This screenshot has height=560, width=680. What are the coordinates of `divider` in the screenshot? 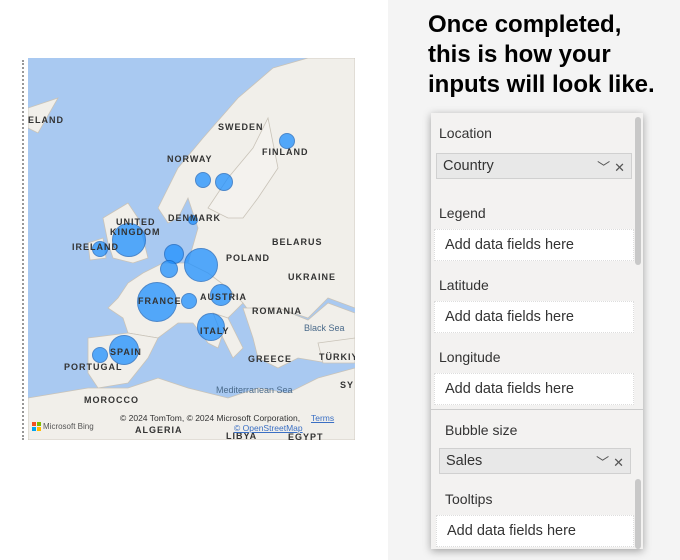 It's located at (537, 409).